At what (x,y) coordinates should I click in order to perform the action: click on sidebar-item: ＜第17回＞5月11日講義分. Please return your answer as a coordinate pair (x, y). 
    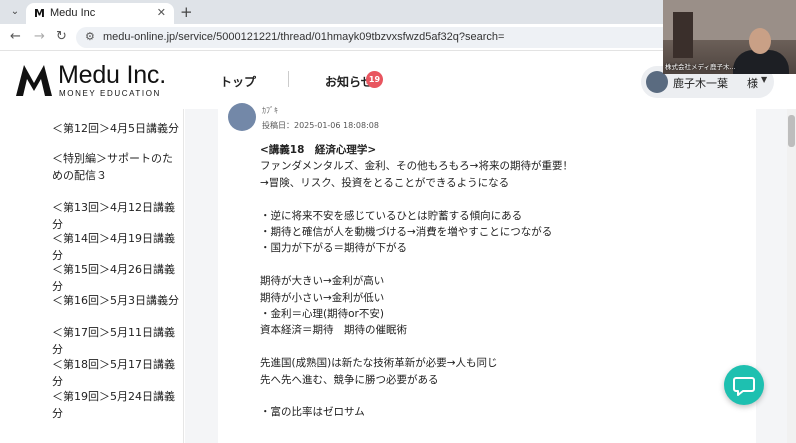
    Looking at the image, I should click on (117, 341).